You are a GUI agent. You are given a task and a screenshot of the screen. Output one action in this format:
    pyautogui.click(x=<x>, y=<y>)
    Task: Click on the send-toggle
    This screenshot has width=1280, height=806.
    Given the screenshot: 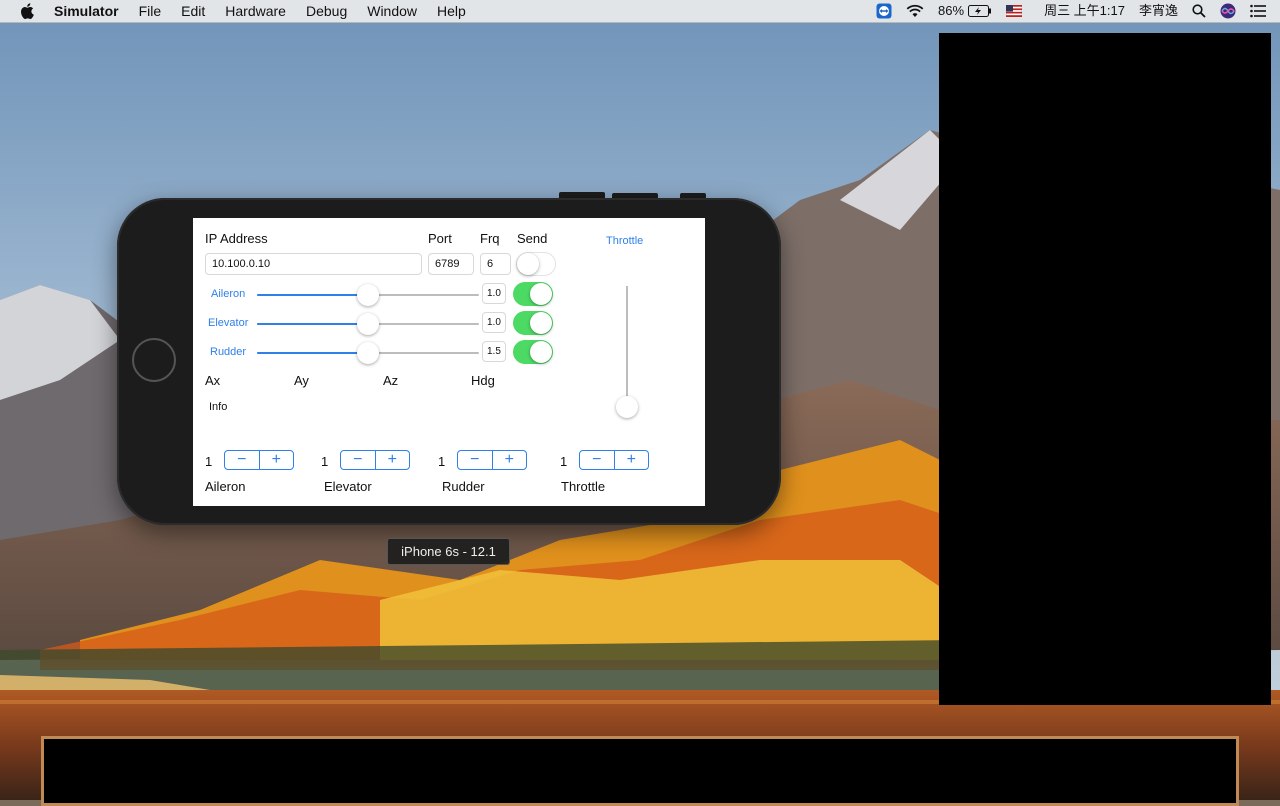 What is the action you would take?
    pyautogui.click(x=536, y=264)
    